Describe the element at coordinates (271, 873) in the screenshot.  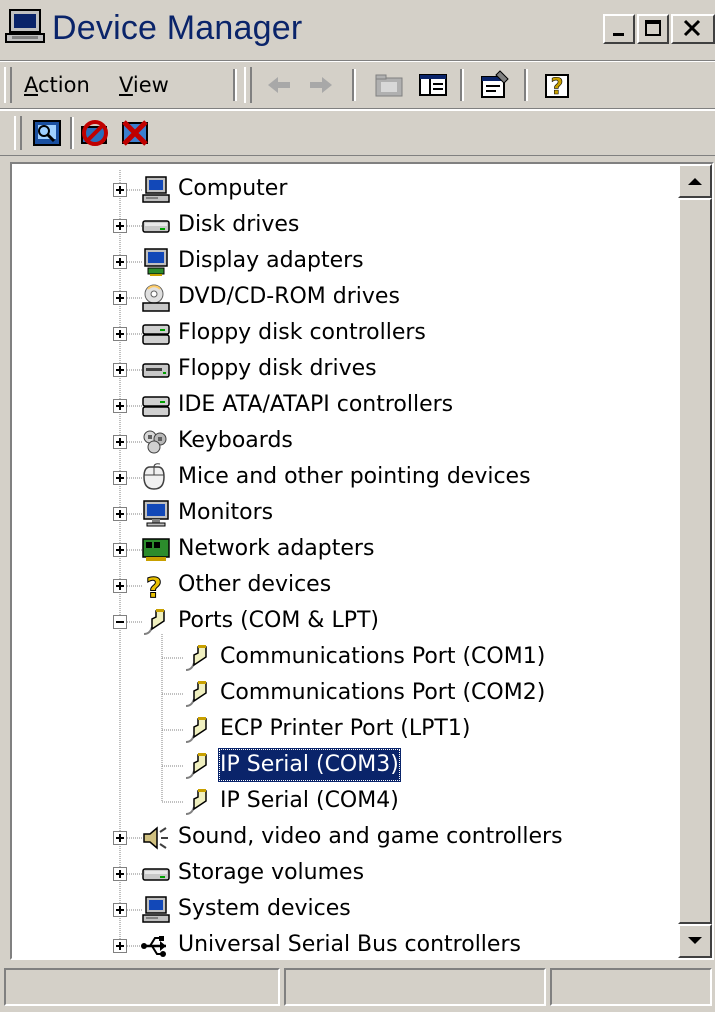
I see `tree-item-label: Storage volumes` at that location.